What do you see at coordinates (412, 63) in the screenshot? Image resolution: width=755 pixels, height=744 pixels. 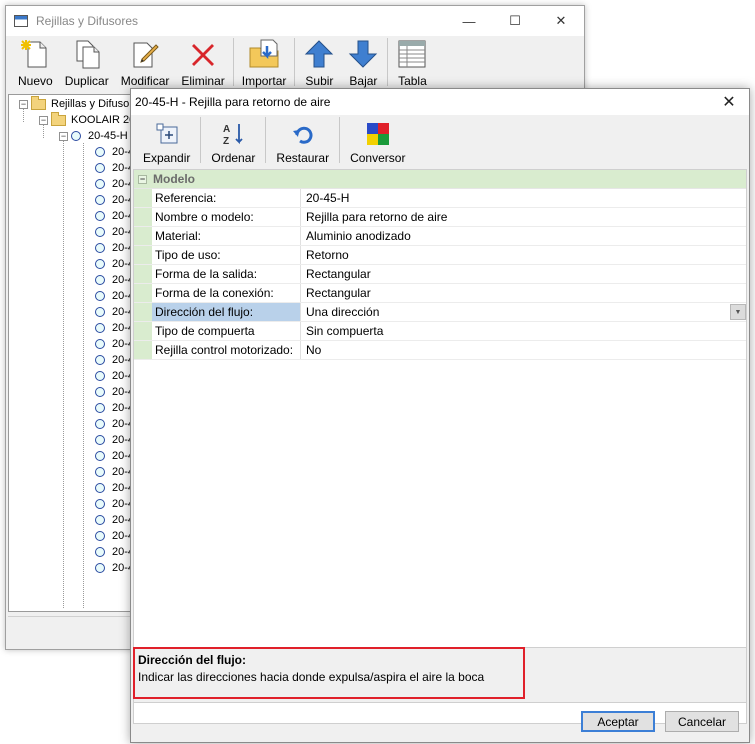 I see `tabla-button: Tabla` at bounding box center [412, 63].